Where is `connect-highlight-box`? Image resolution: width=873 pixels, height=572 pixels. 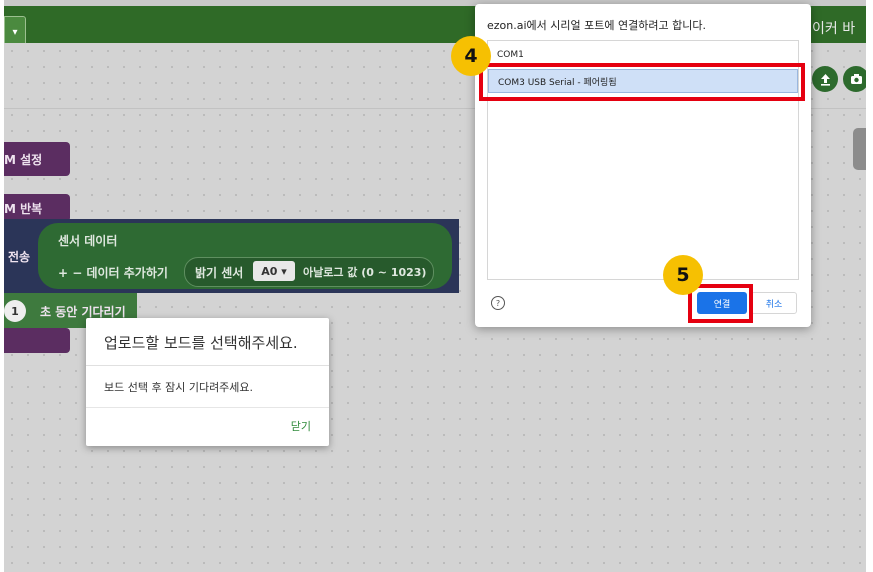
connect-highlight-box is located at coordinates (720, 303).